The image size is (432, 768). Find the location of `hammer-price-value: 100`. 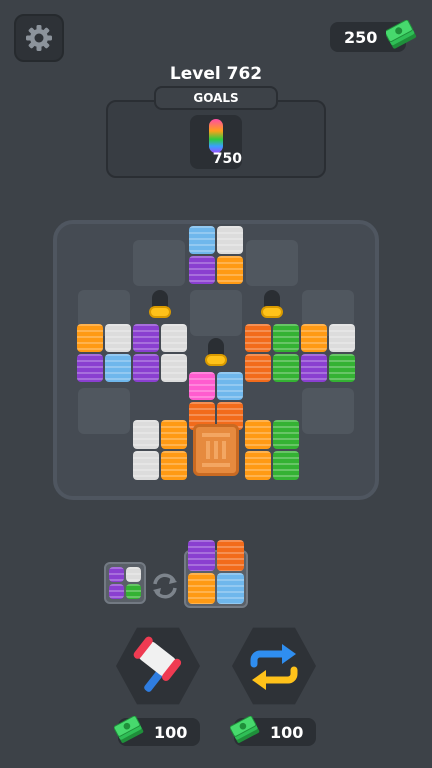

hammer-price-value: 100 is located at coordinates (171, 732).